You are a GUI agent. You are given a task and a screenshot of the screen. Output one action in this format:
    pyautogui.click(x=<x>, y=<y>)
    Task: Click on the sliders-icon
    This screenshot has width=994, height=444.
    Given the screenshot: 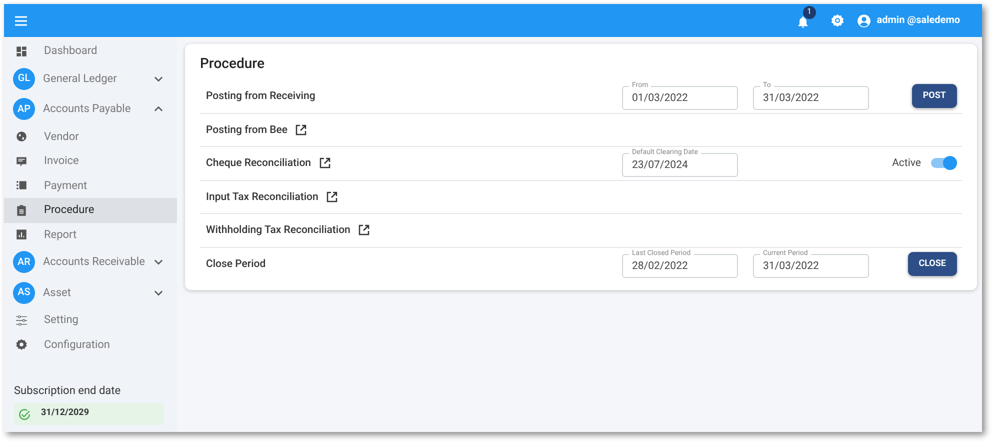 What is the action you would take?
    pyautogui.click(x=21, y=320)
    